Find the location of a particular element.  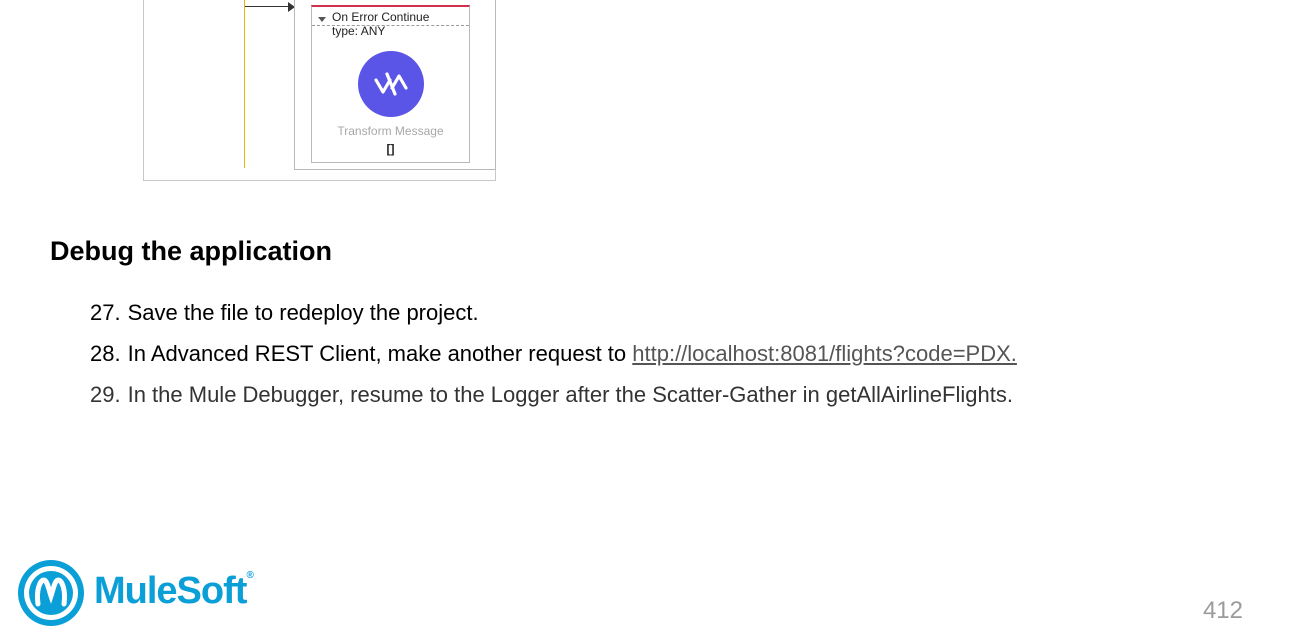

flow-arrow is located at coordinates (269, 6).